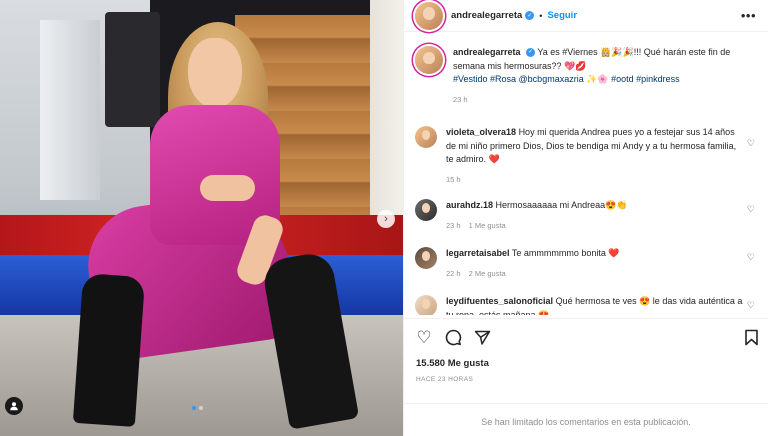  I want to click on photo-person-arm, so click(227, 188).